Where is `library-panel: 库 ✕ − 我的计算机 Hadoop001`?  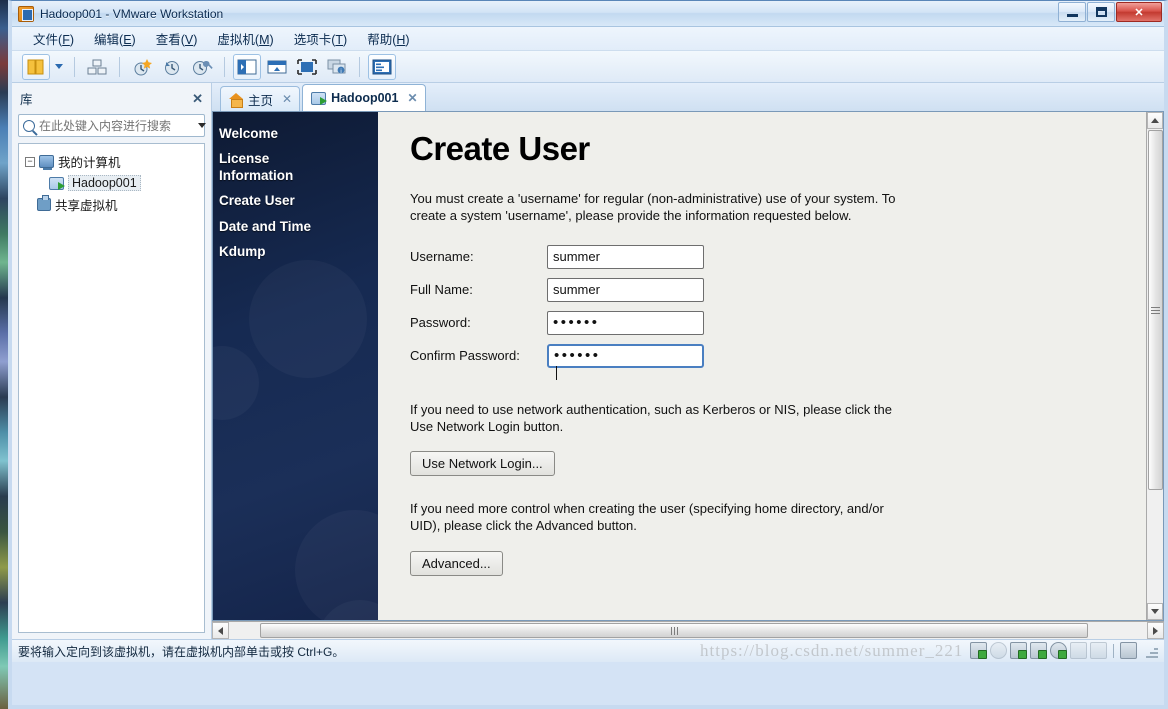
library-panel: 库 ✕ − 我的计算机 Hadoop001 is located at coordinates (112, 361).